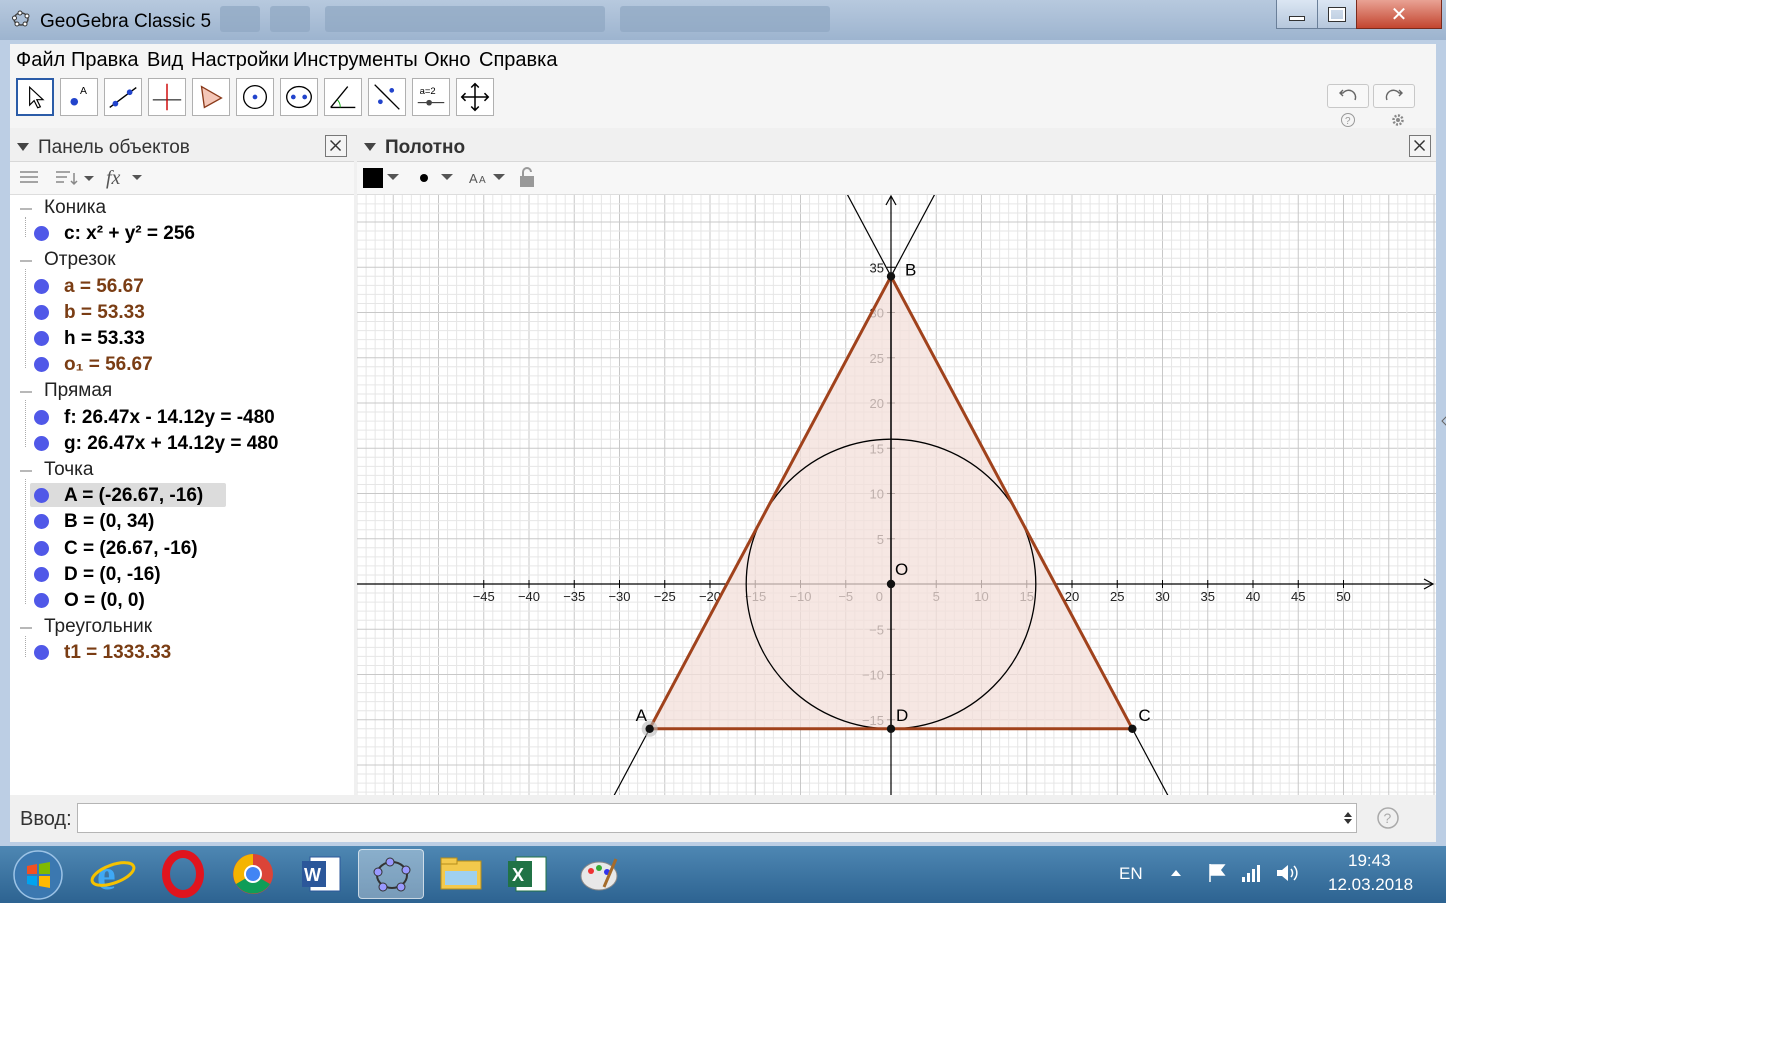  Describe the element at coordinates (129, 234) in the screenshot. I see `algebra-object: c: x² + y² = 256` at that location.